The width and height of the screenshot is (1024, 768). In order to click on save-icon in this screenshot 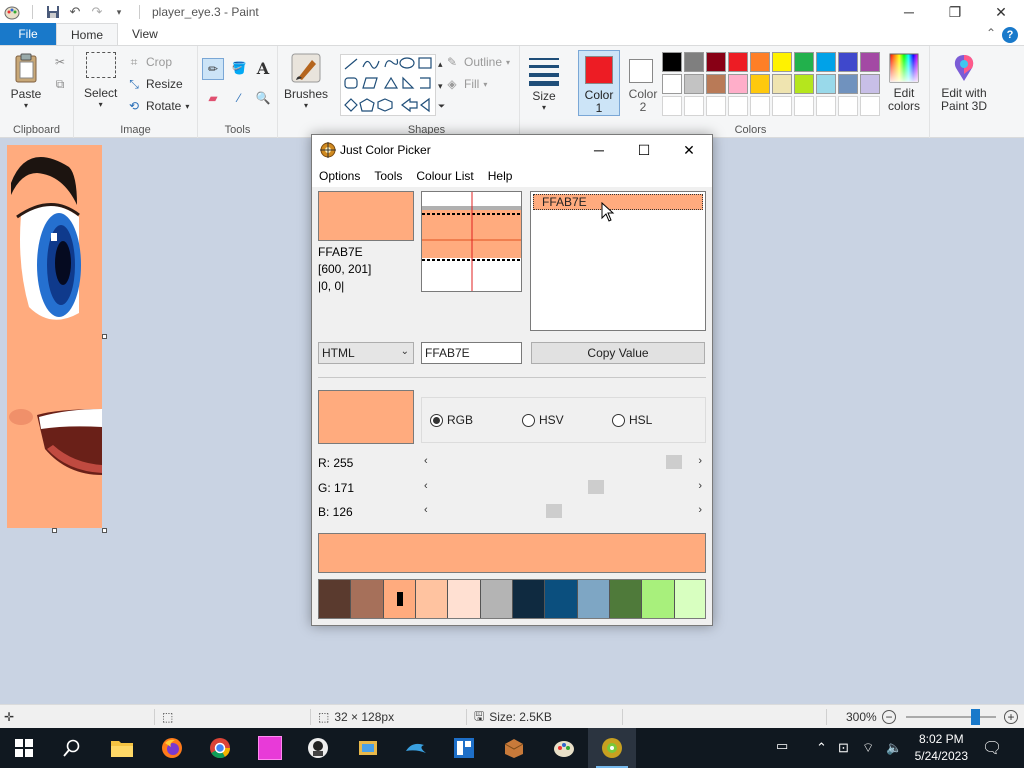, I will do `click(53, 12)`.